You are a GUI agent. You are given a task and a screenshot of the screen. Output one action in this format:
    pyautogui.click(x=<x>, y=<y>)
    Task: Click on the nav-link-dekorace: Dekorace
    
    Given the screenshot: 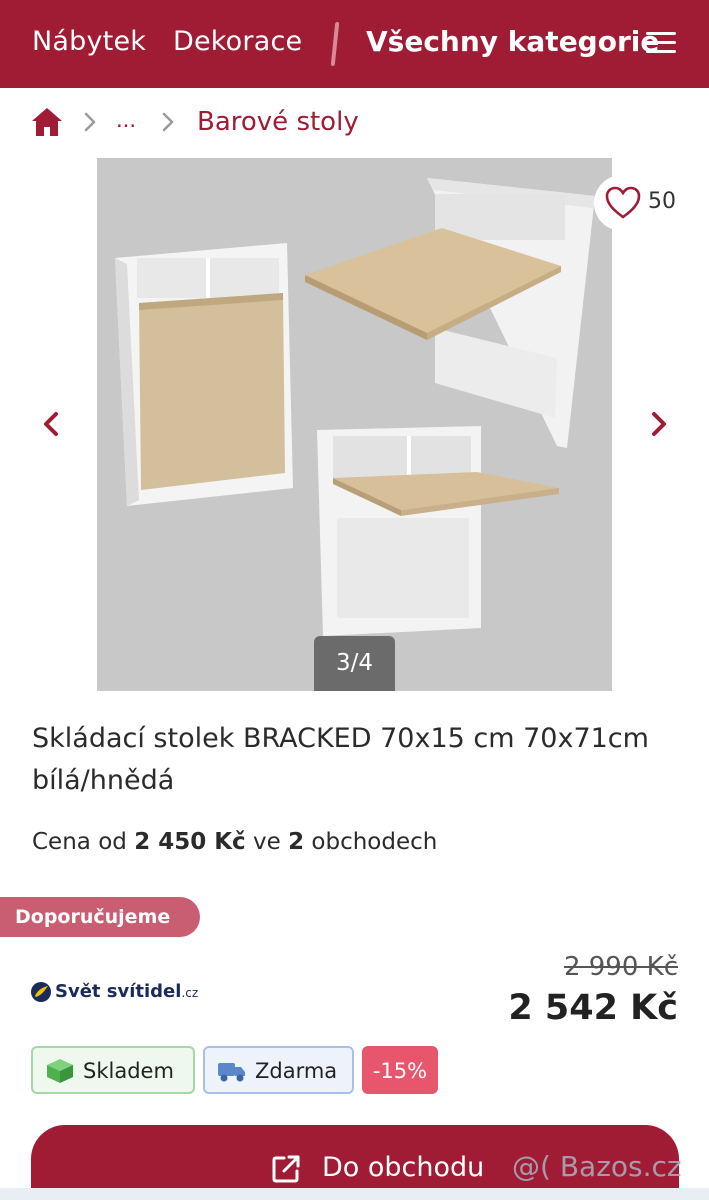 What is the action you would take?
    pyautogui.click(x=237, y=41)
    